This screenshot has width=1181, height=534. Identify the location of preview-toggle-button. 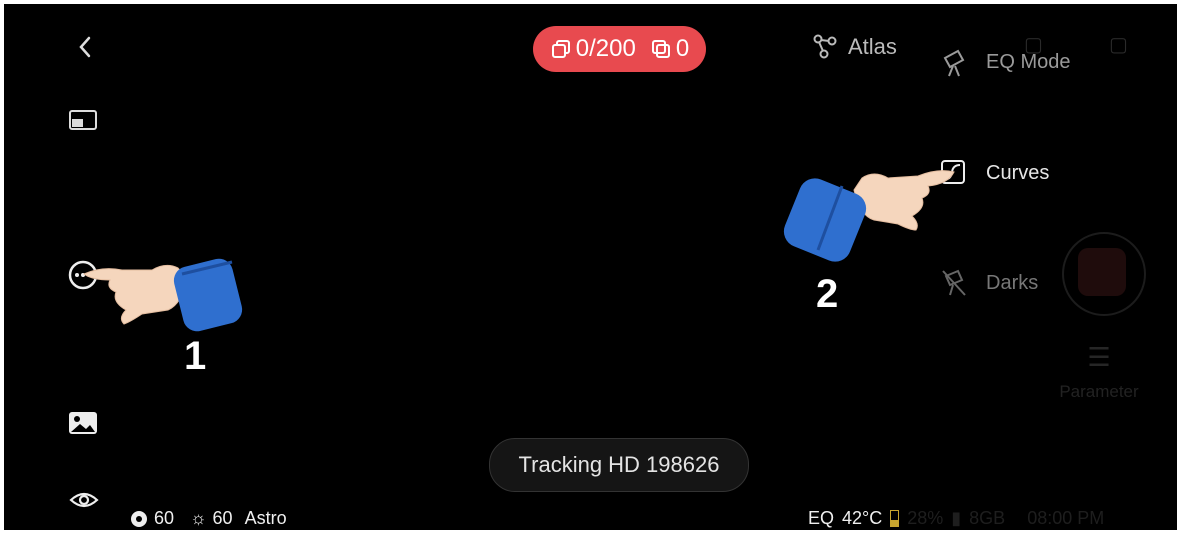
(84, 500).